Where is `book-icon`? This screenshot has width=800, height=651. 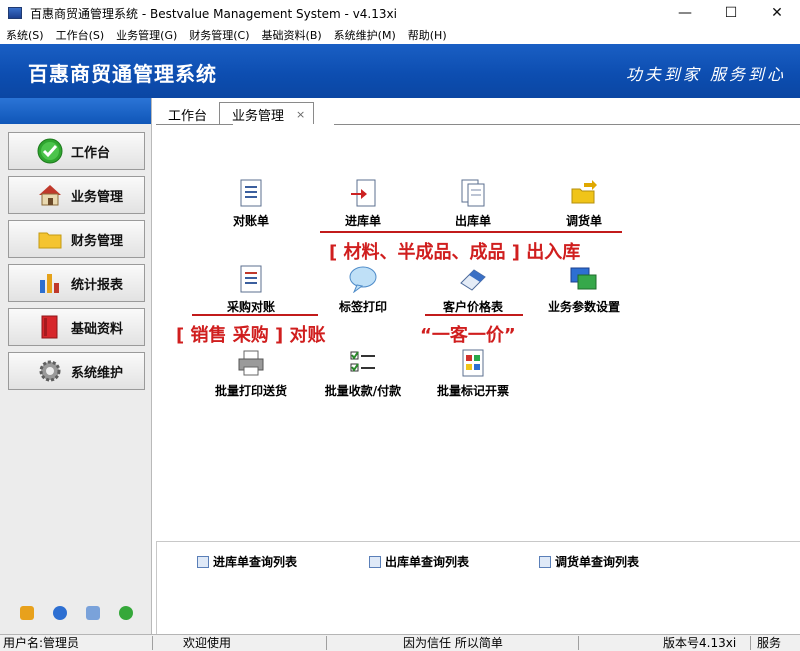 book-icon is located at coordinates (50, 327).